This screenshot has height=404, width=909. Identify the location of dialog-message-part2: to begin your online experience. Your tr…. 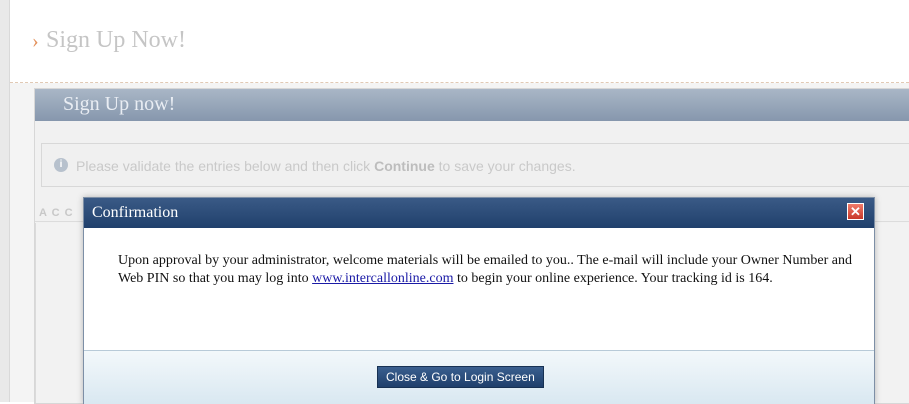
(613, 278).